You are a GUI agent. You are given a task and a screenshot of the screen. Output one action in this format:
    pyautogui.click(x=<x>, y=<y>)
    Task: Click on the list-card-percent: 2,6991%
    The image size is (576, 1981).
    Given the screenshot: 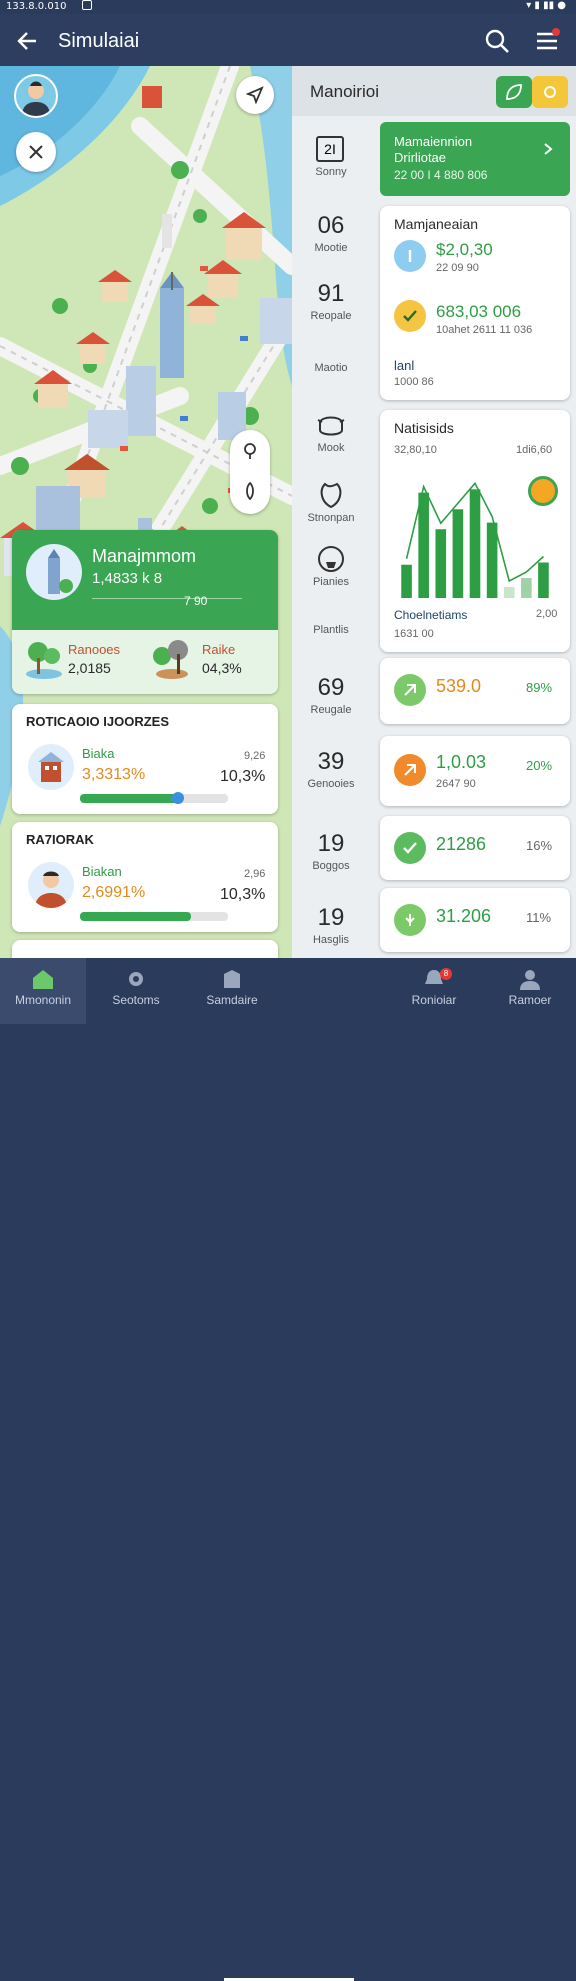 What is the action you would take?
    pyautogui.click(x=114, y=892)
    